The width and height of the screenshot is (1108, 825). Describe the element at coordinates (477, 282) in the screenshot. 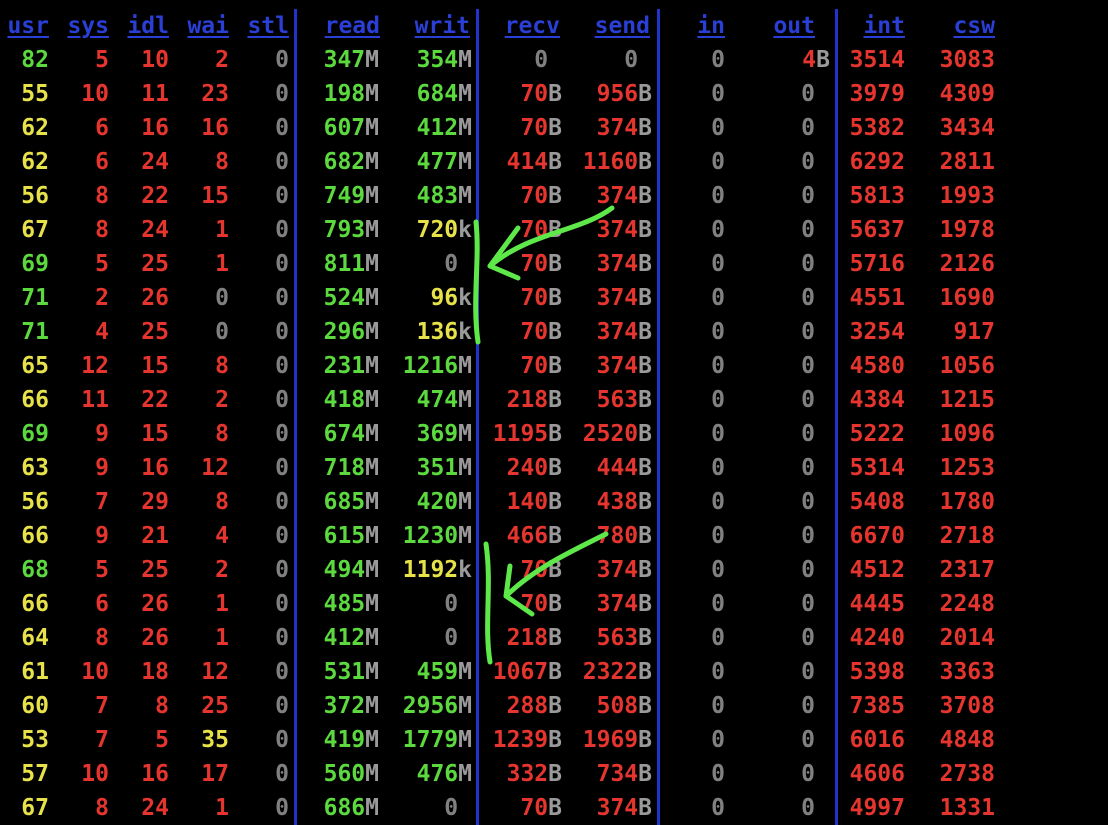

I see `annotation-bracket-top` at that location.